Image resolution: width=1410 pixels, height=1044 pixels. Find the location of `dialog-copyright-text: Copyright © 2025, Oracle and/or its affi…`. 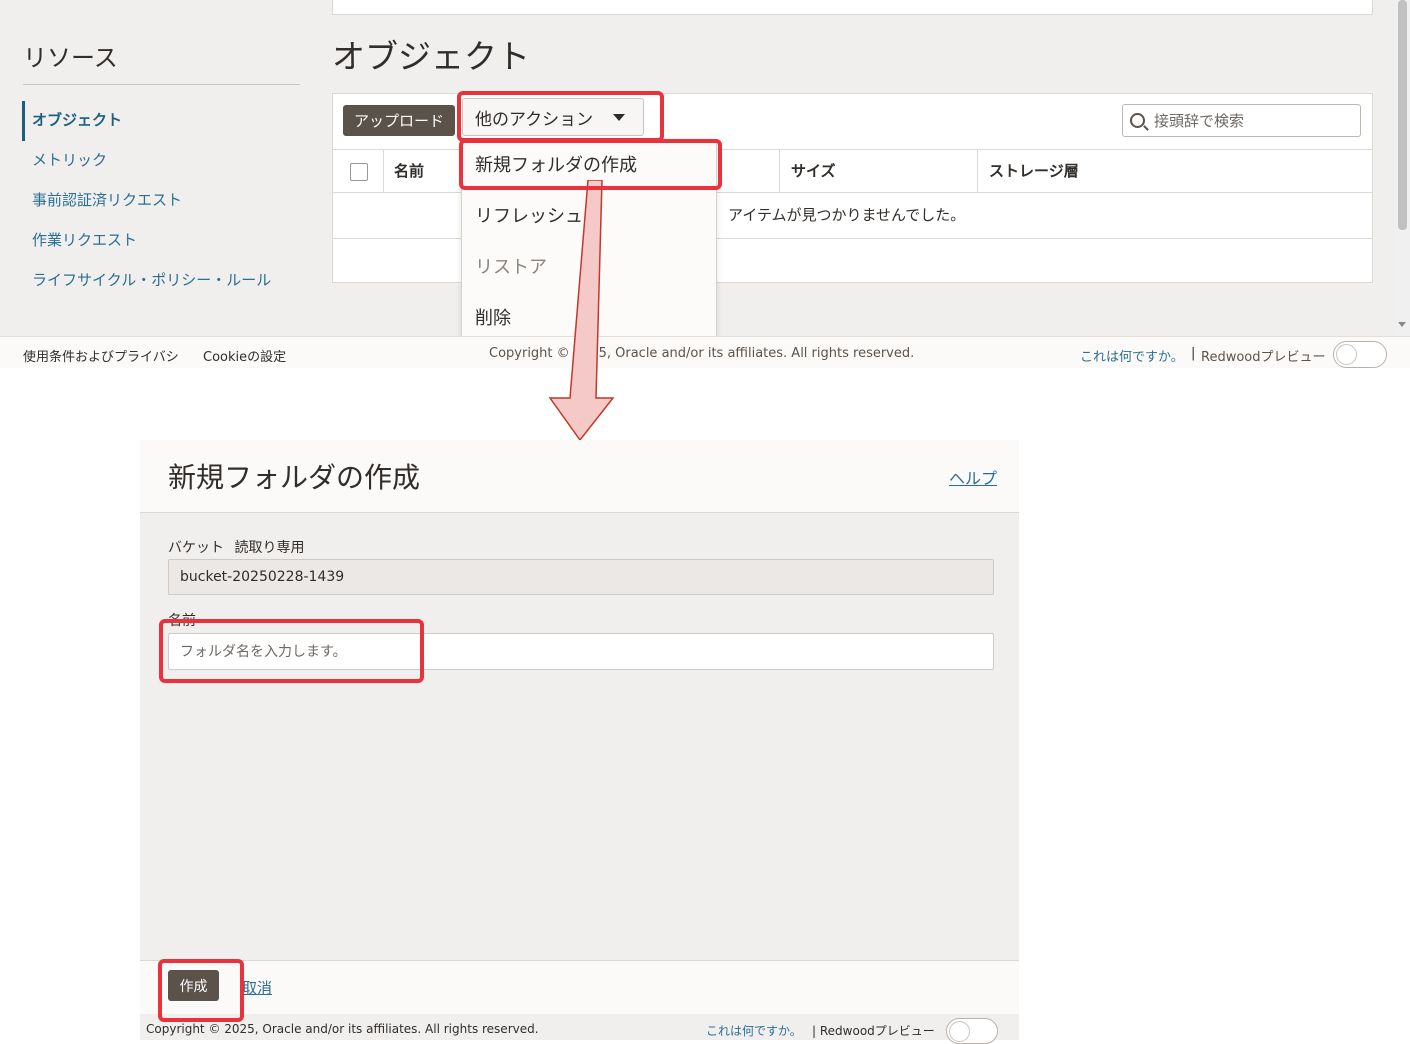

dialog-copyright-text: Copyright © 2025, Oracle and/or its affi… is located at coordinates (342, 1029).